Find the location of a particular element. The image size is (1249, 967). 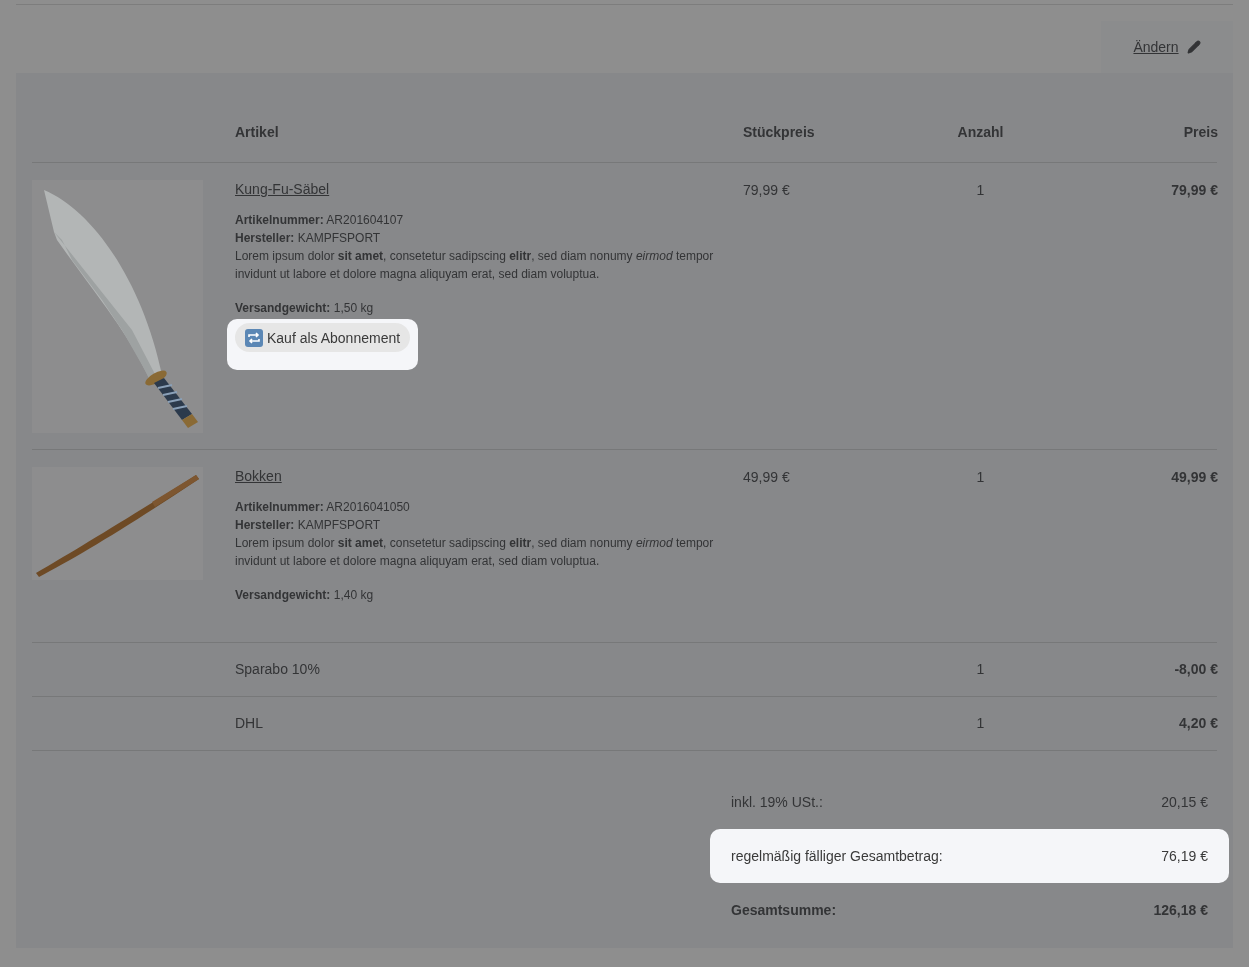

column-header: Anzahl is located at coordinates (980, 132).